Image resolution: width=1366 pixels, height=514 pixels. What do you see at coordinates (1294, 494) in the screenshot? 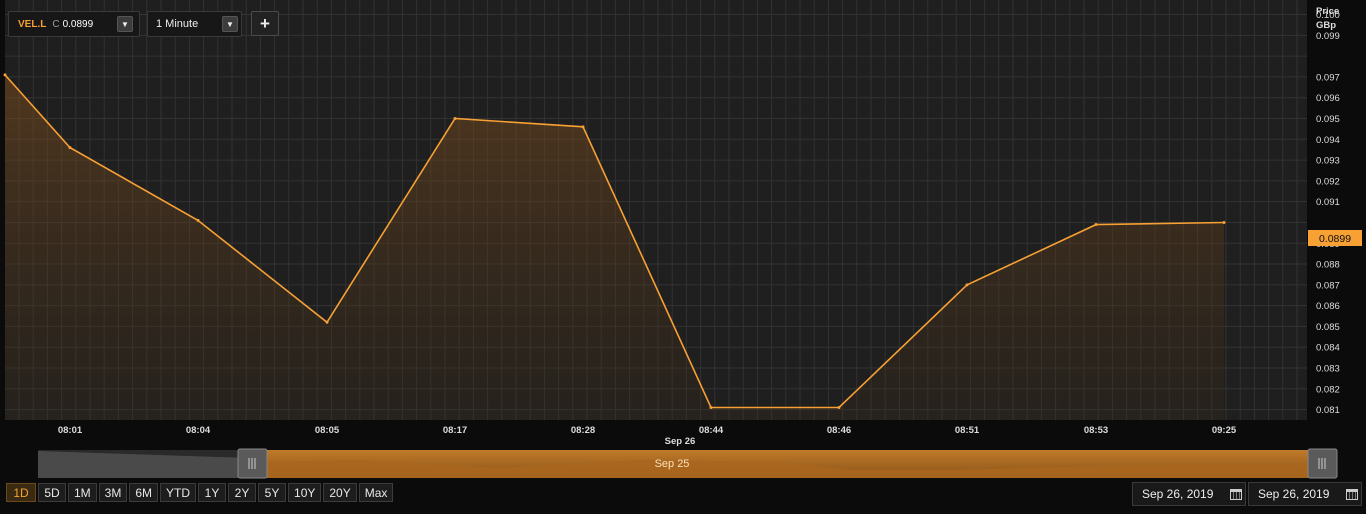
I see `date-to-value: Sep 26, 2019` at bounding box center [1294, 494].